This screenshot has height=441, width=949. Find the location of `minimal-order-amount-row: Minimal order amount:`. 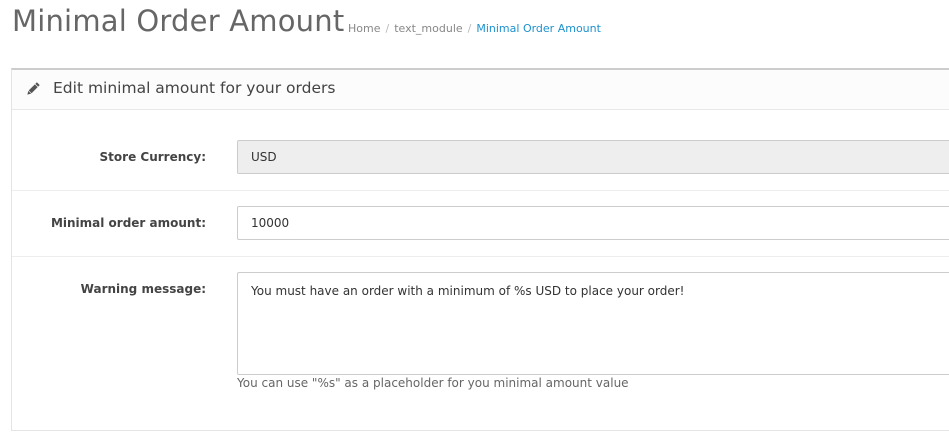

minimal-order-amount-row: Minimal order amount: is located at coordinates (480, 224).